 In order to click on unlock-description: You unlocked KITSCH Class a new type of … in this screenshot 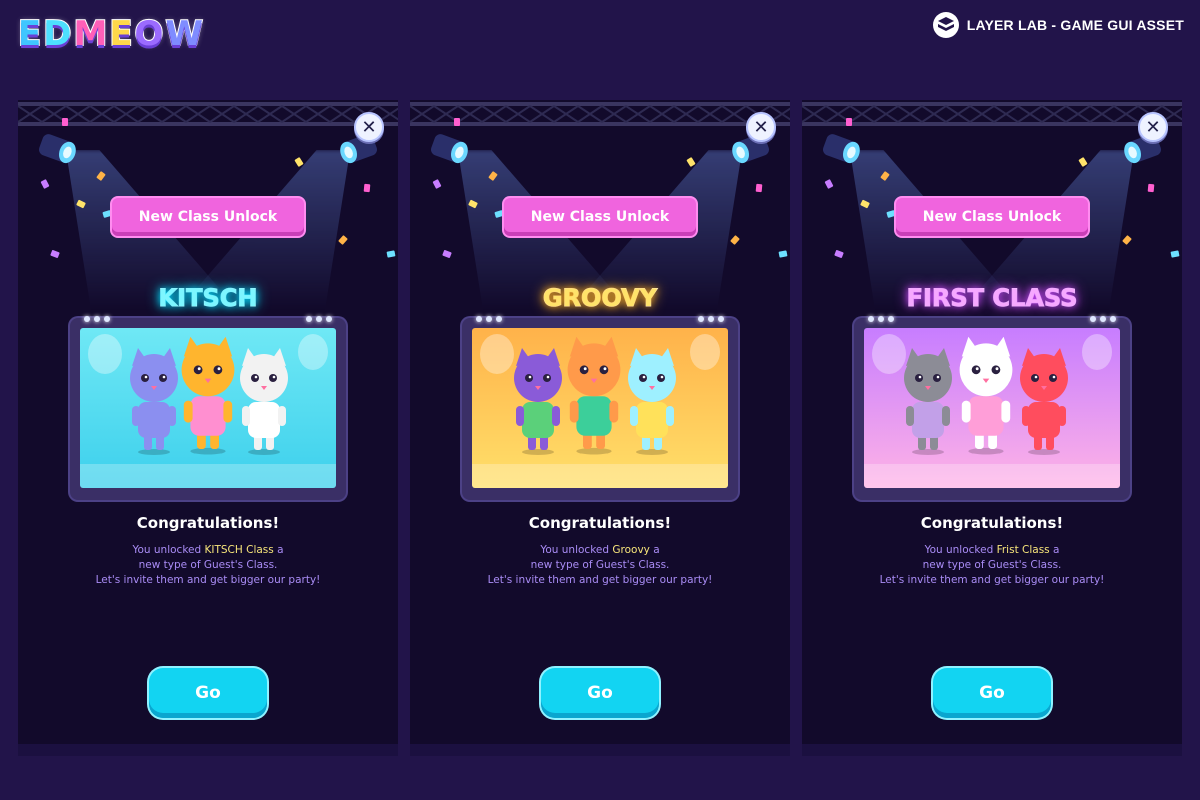, I will do `click(208, 565)`.